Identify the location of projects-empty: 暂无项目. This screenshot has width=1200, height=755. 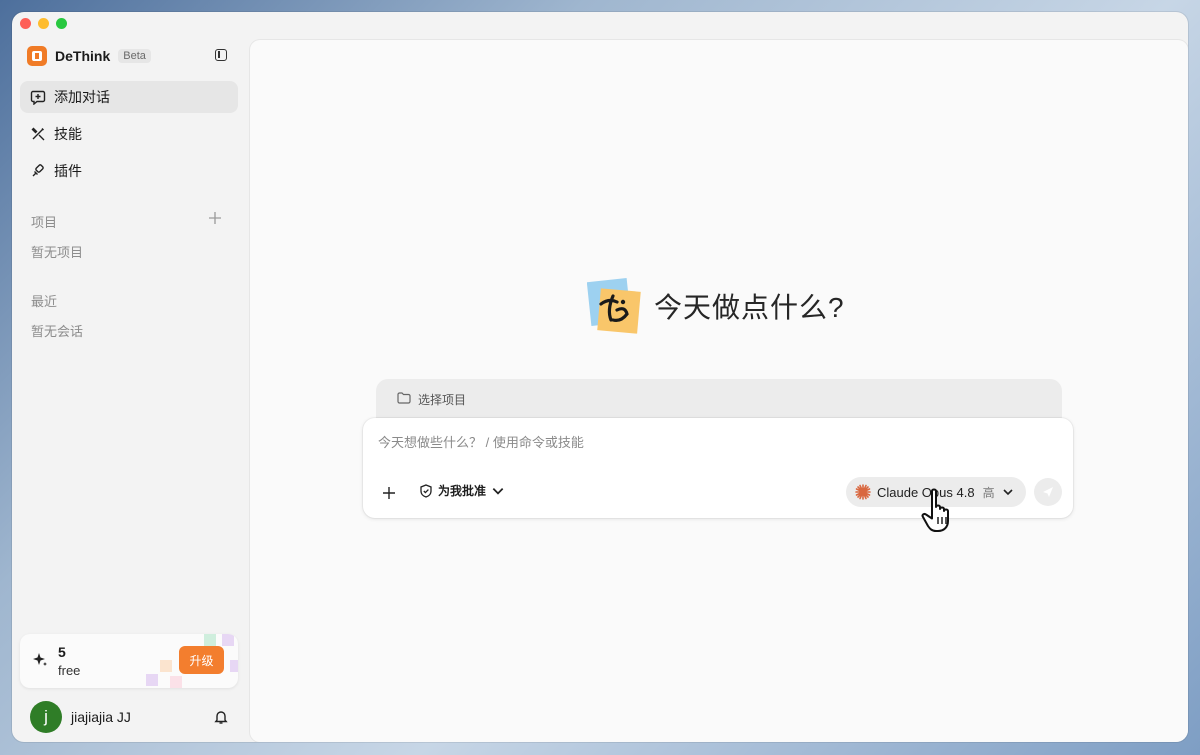
(57, 252).